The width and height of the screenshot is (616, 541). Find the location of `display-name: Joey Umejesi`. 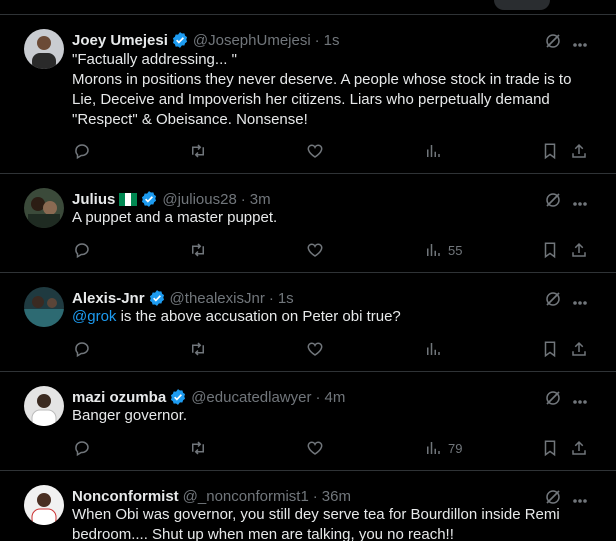

display-name: Joey Umejesi is located at coordinates (120, 40).